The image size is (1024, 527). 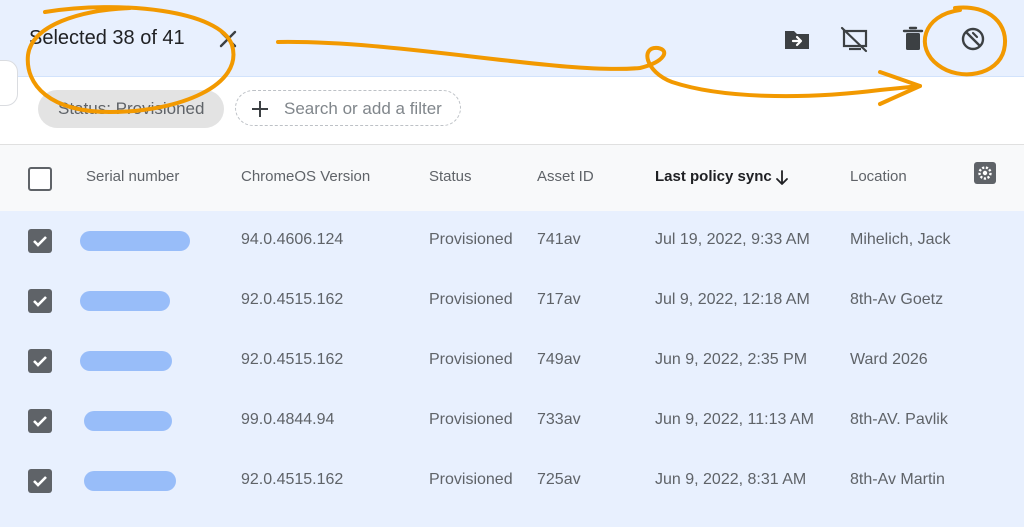 I want to click on disable-device-button, so click(x=854, y=39).